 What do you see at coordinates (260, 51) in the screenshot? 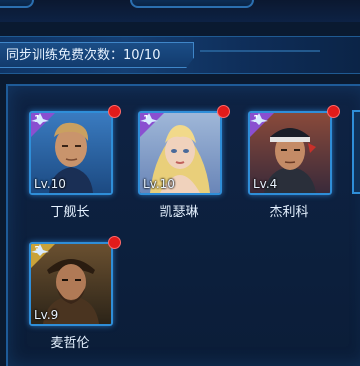
I see `header-decoration` at bounding box center [260, 51].